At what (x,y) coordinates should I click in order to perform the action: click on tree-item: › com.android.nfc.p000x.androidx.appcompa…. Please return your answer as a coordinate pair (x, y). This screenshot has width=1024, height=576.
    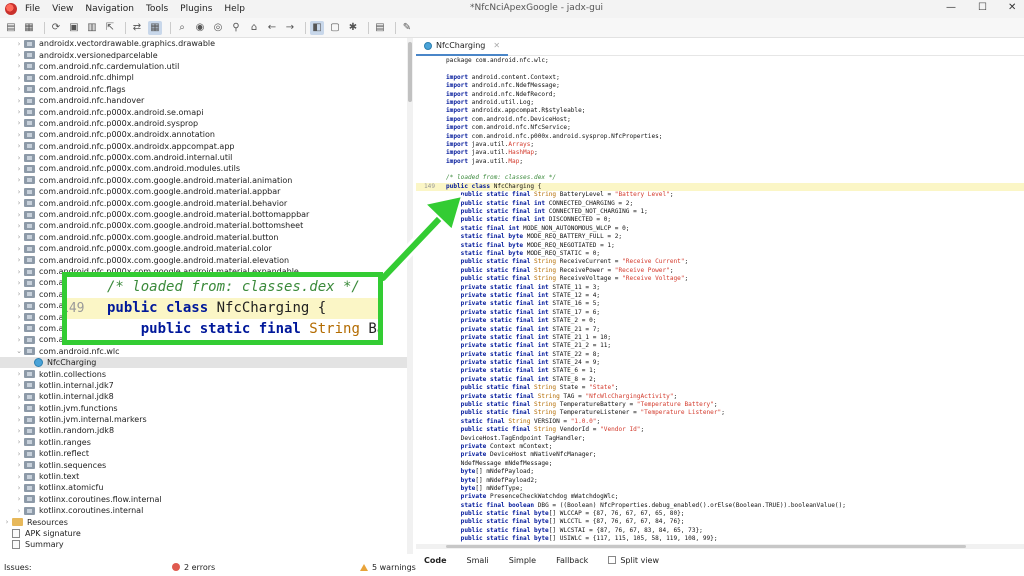
    Looking at the image, I should click on (203, 146).